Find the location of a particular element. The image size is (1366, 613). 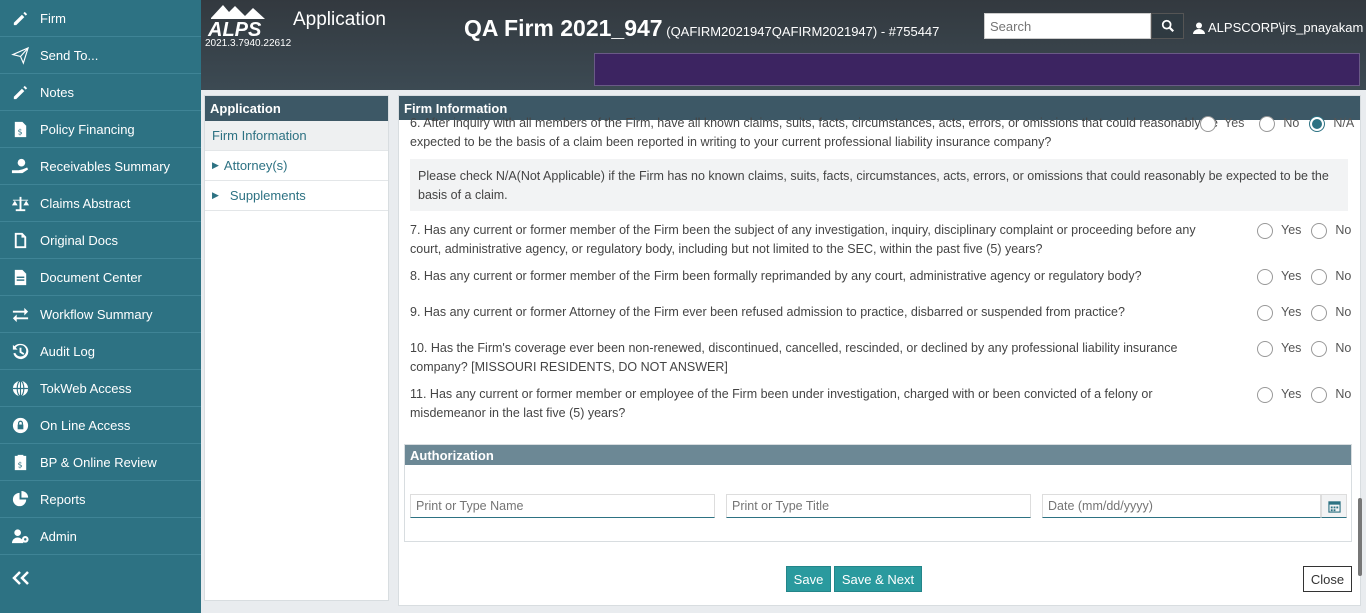

nav-supplements: ▶ Supplements is located at coordinates (296, 196).